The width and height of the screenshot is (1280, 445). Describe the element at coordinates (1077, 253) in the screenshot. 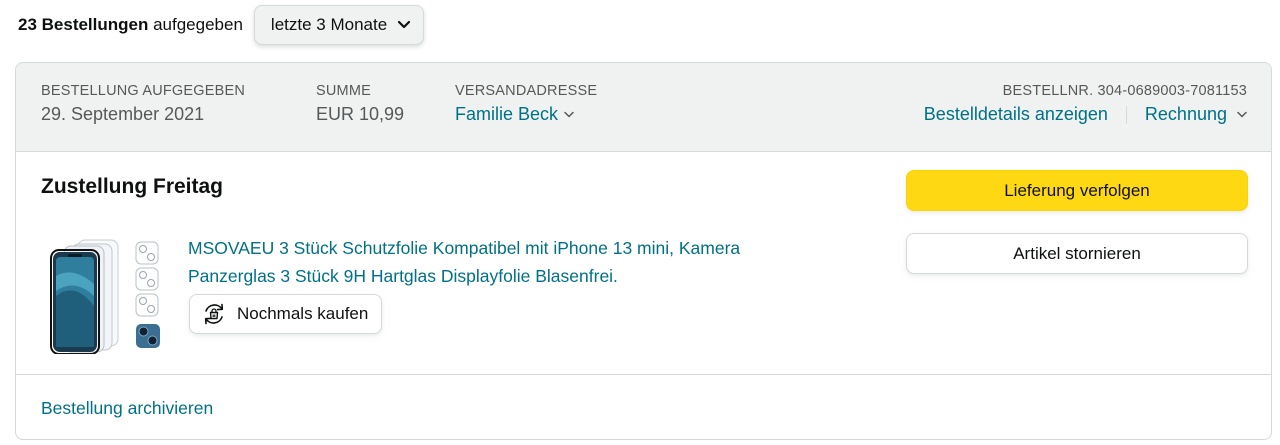

I see `cancel-items-button: Artikel stornieren` at that location.